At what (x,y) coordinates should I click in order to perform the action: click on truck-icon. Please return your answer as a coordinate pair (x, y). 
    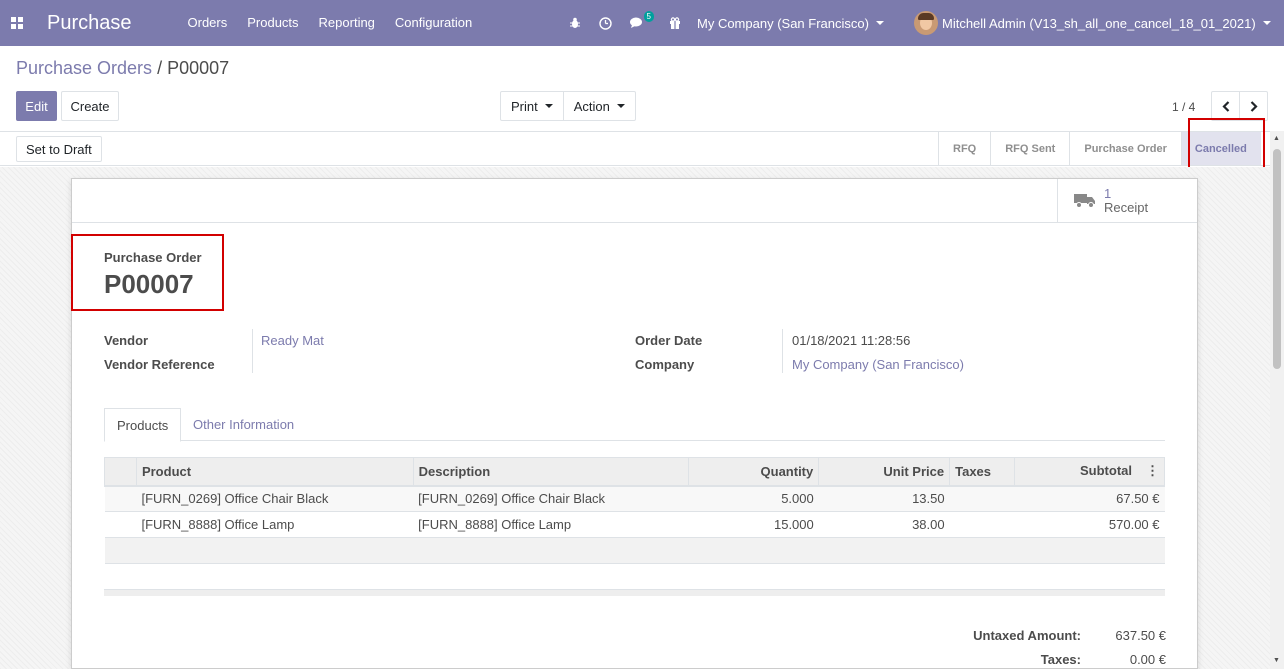
    Looking at the image, I should click on (1085, 201).